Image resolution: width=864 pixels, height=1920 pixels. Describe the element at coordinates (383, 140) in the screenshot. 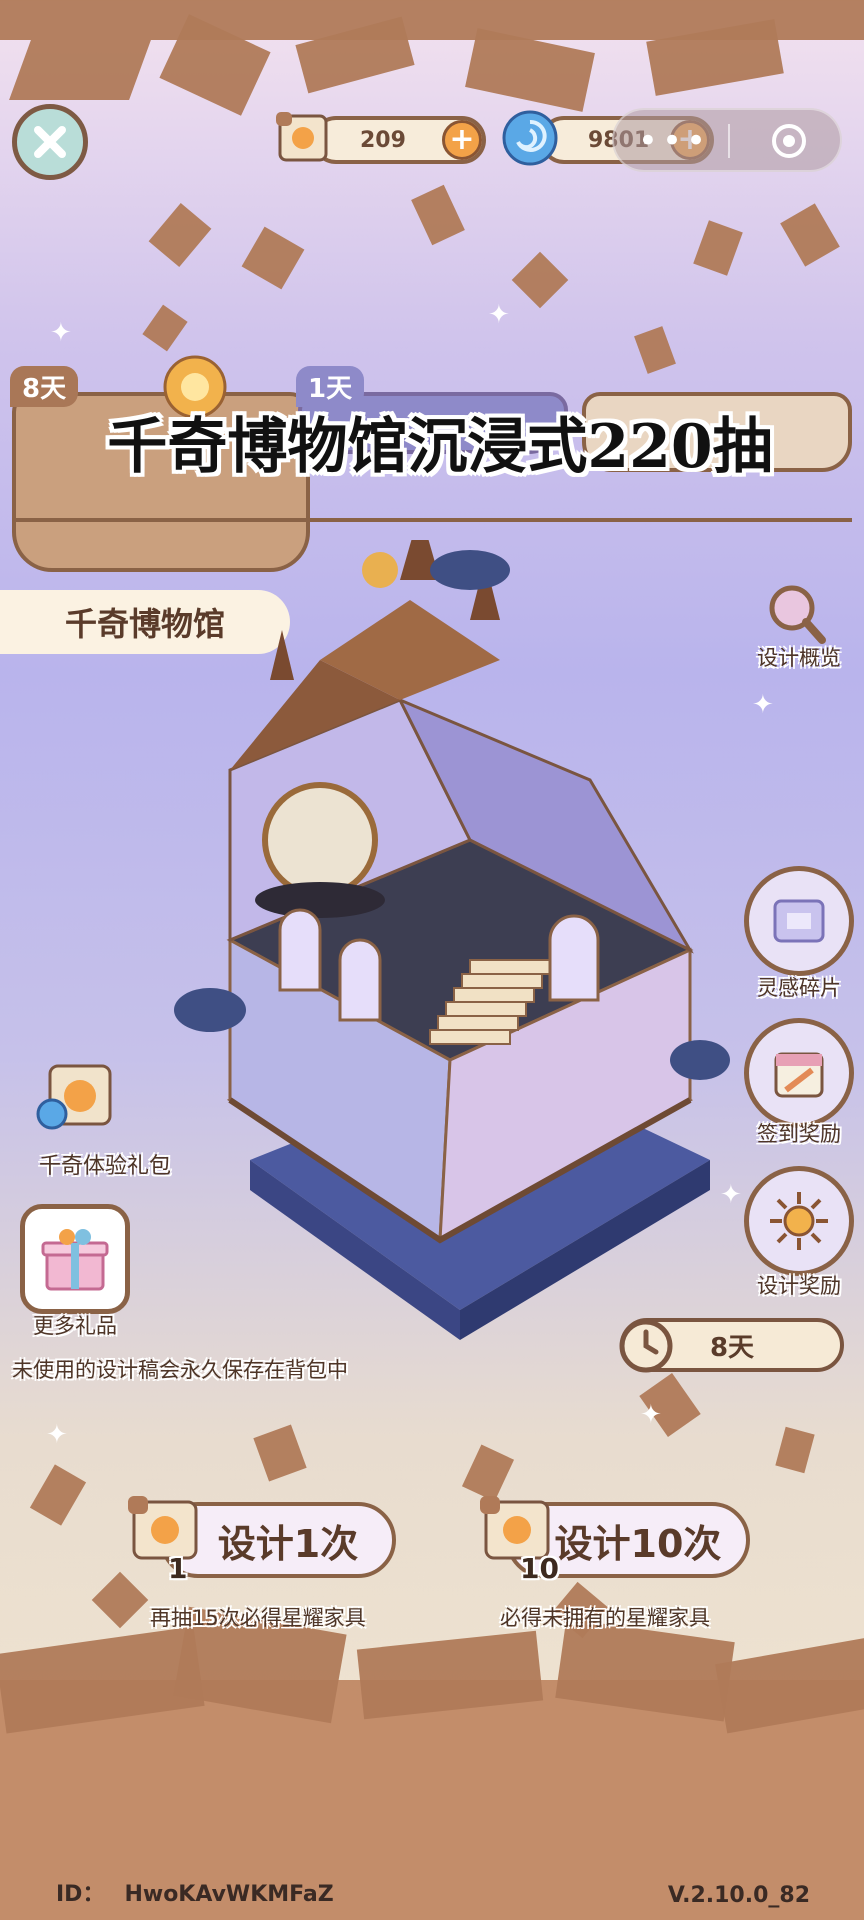

I see `scroll-count: 209` at that location.